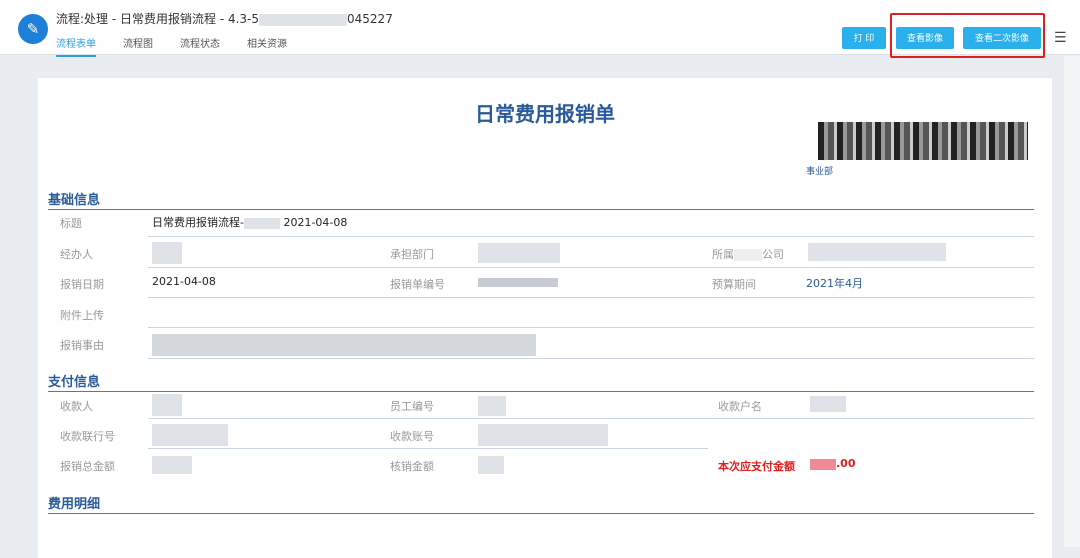 The image size is (1080, 558). What do you see at coordinates (412, 436) in the screenshot?
I see `account-label: 收款账号` at bounding box center [412, 436].